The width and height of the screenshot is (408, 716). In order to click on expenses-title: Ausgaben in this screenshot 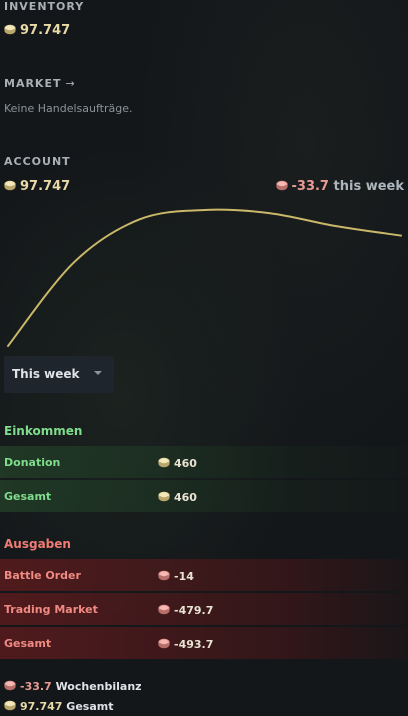, I will do `click(37, 544)`.